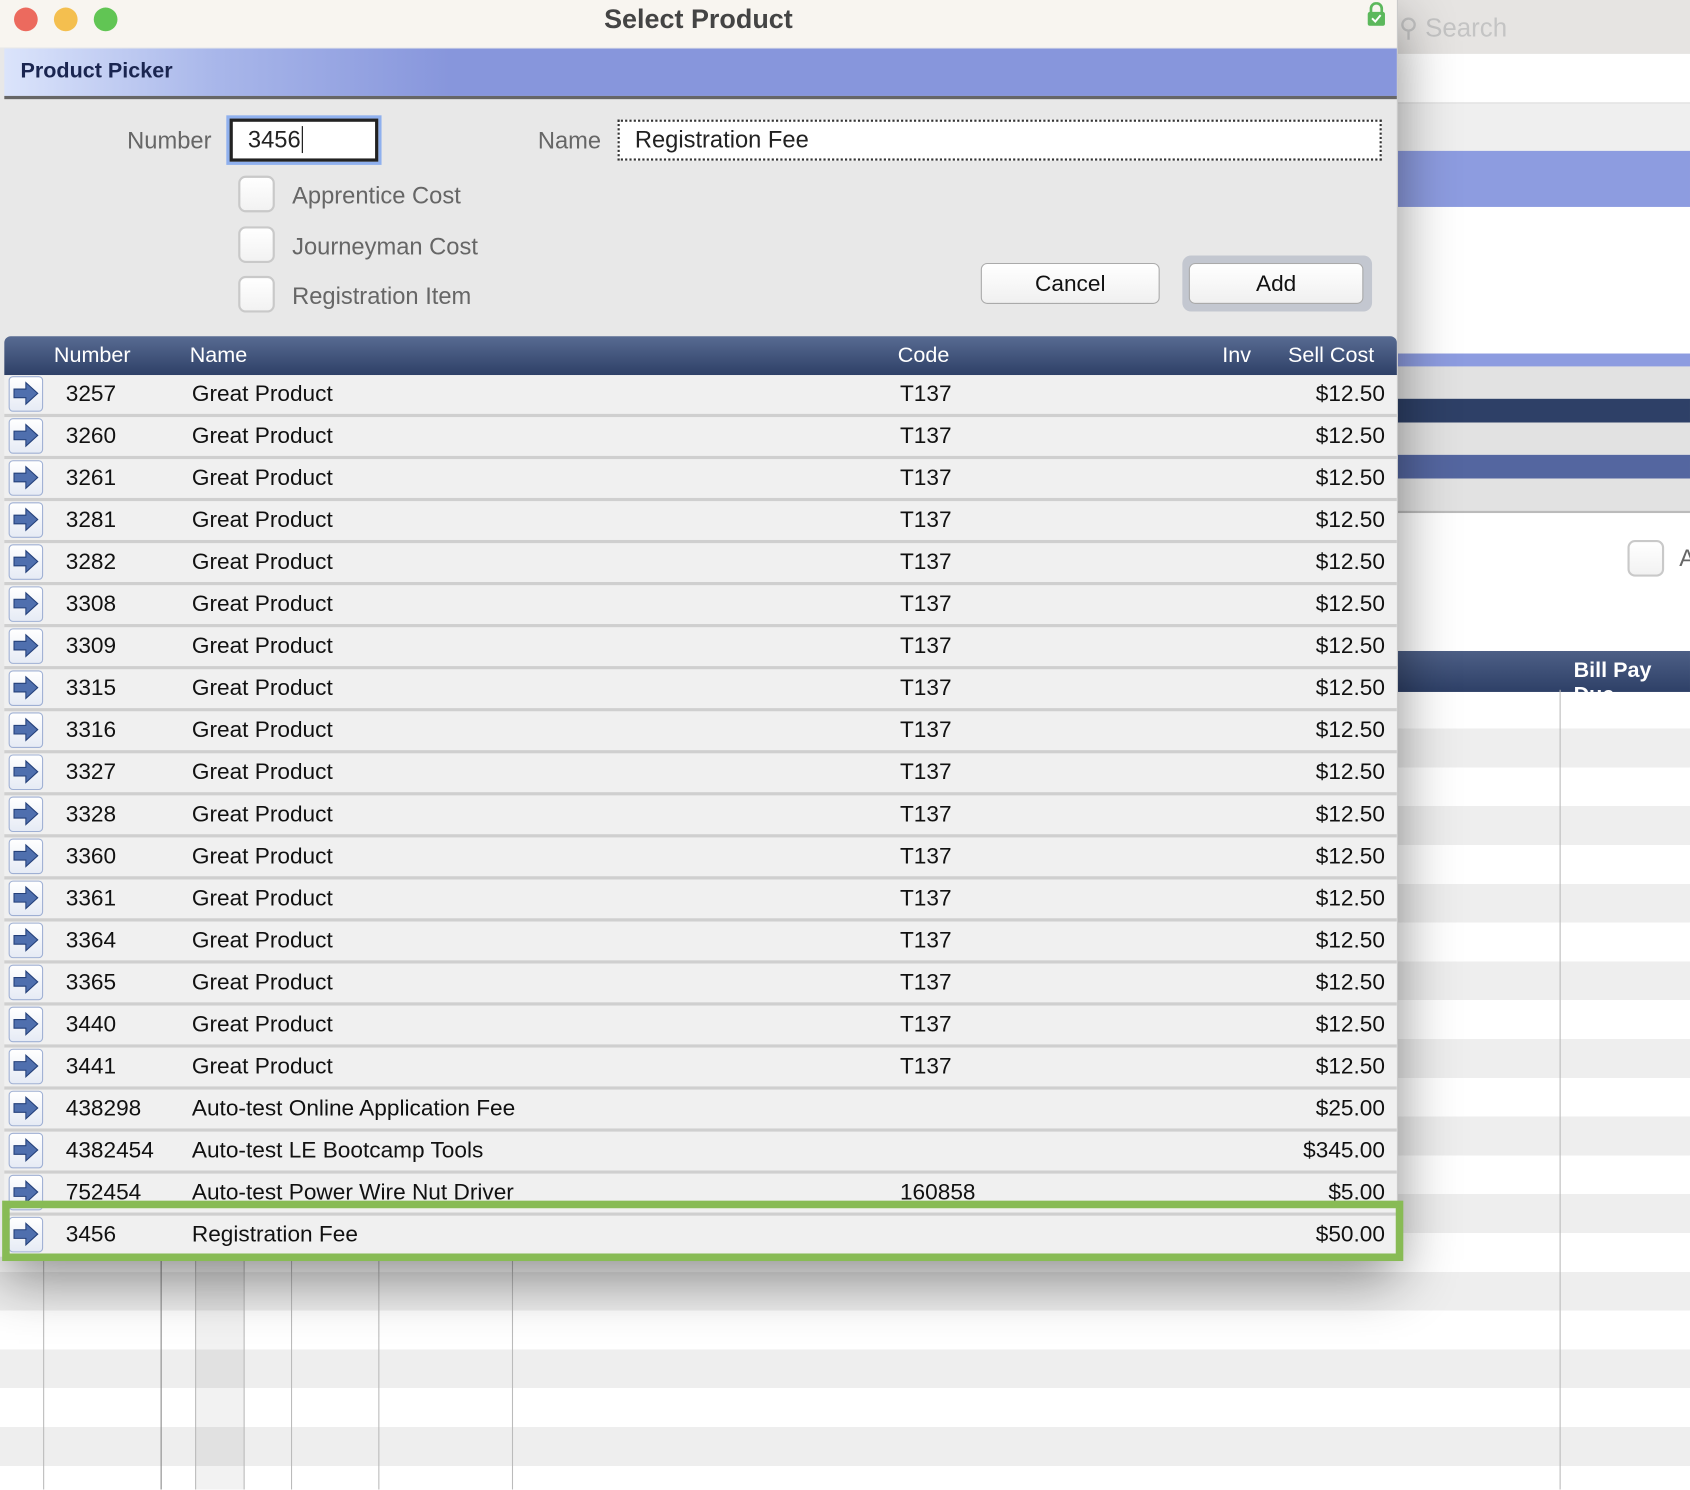 This screenshot has width=1690, height=1490. What do you see at coordinates (1612, 683) in the screenshot?
I see `column-bill-pay-due: Bill Pay Due` at bounding box center [1612, 683].